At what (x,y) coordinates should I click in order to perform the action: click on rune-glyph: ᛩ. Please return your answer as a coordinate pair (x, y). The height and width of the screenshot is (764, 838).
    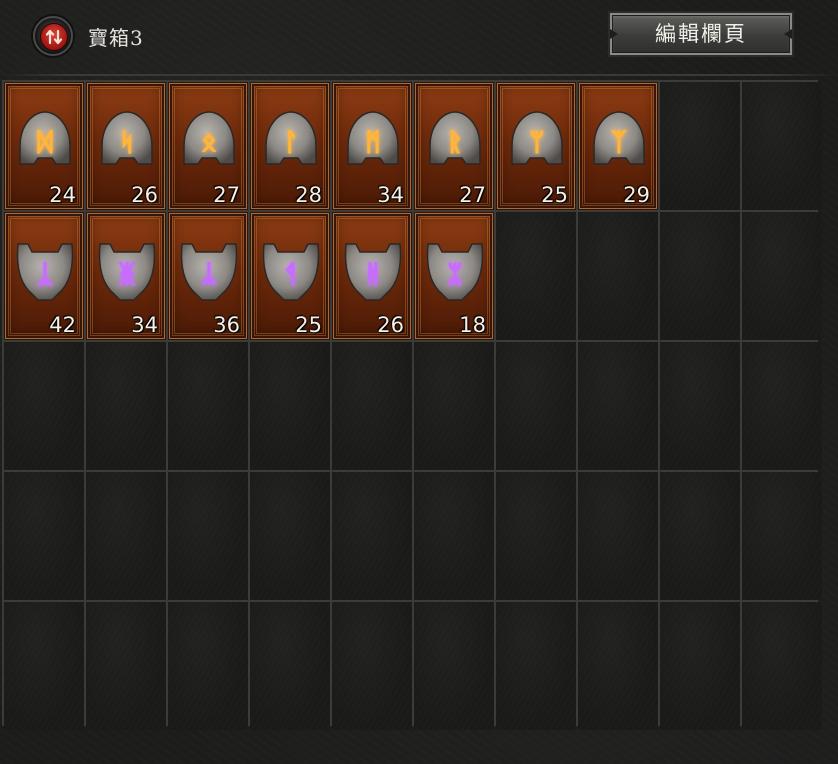
    Looking at the image, I should click on (291, 274).